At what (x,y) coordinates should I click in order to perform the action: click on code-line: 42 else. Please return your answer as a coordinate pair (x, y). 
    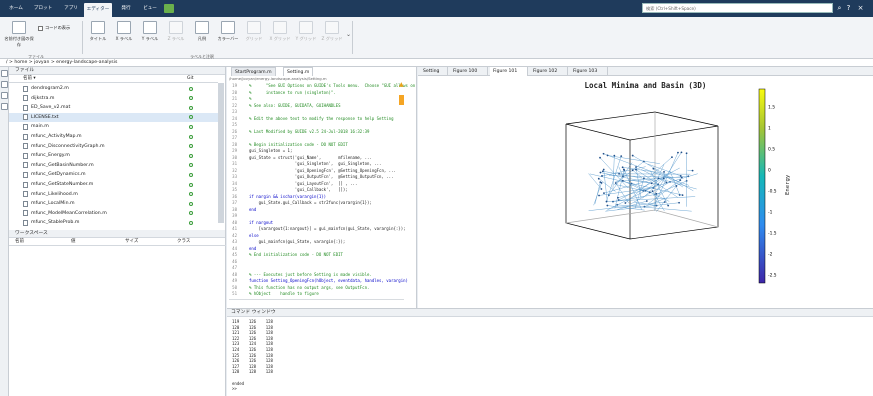
    Looking at the image, I should click on (321, 236).